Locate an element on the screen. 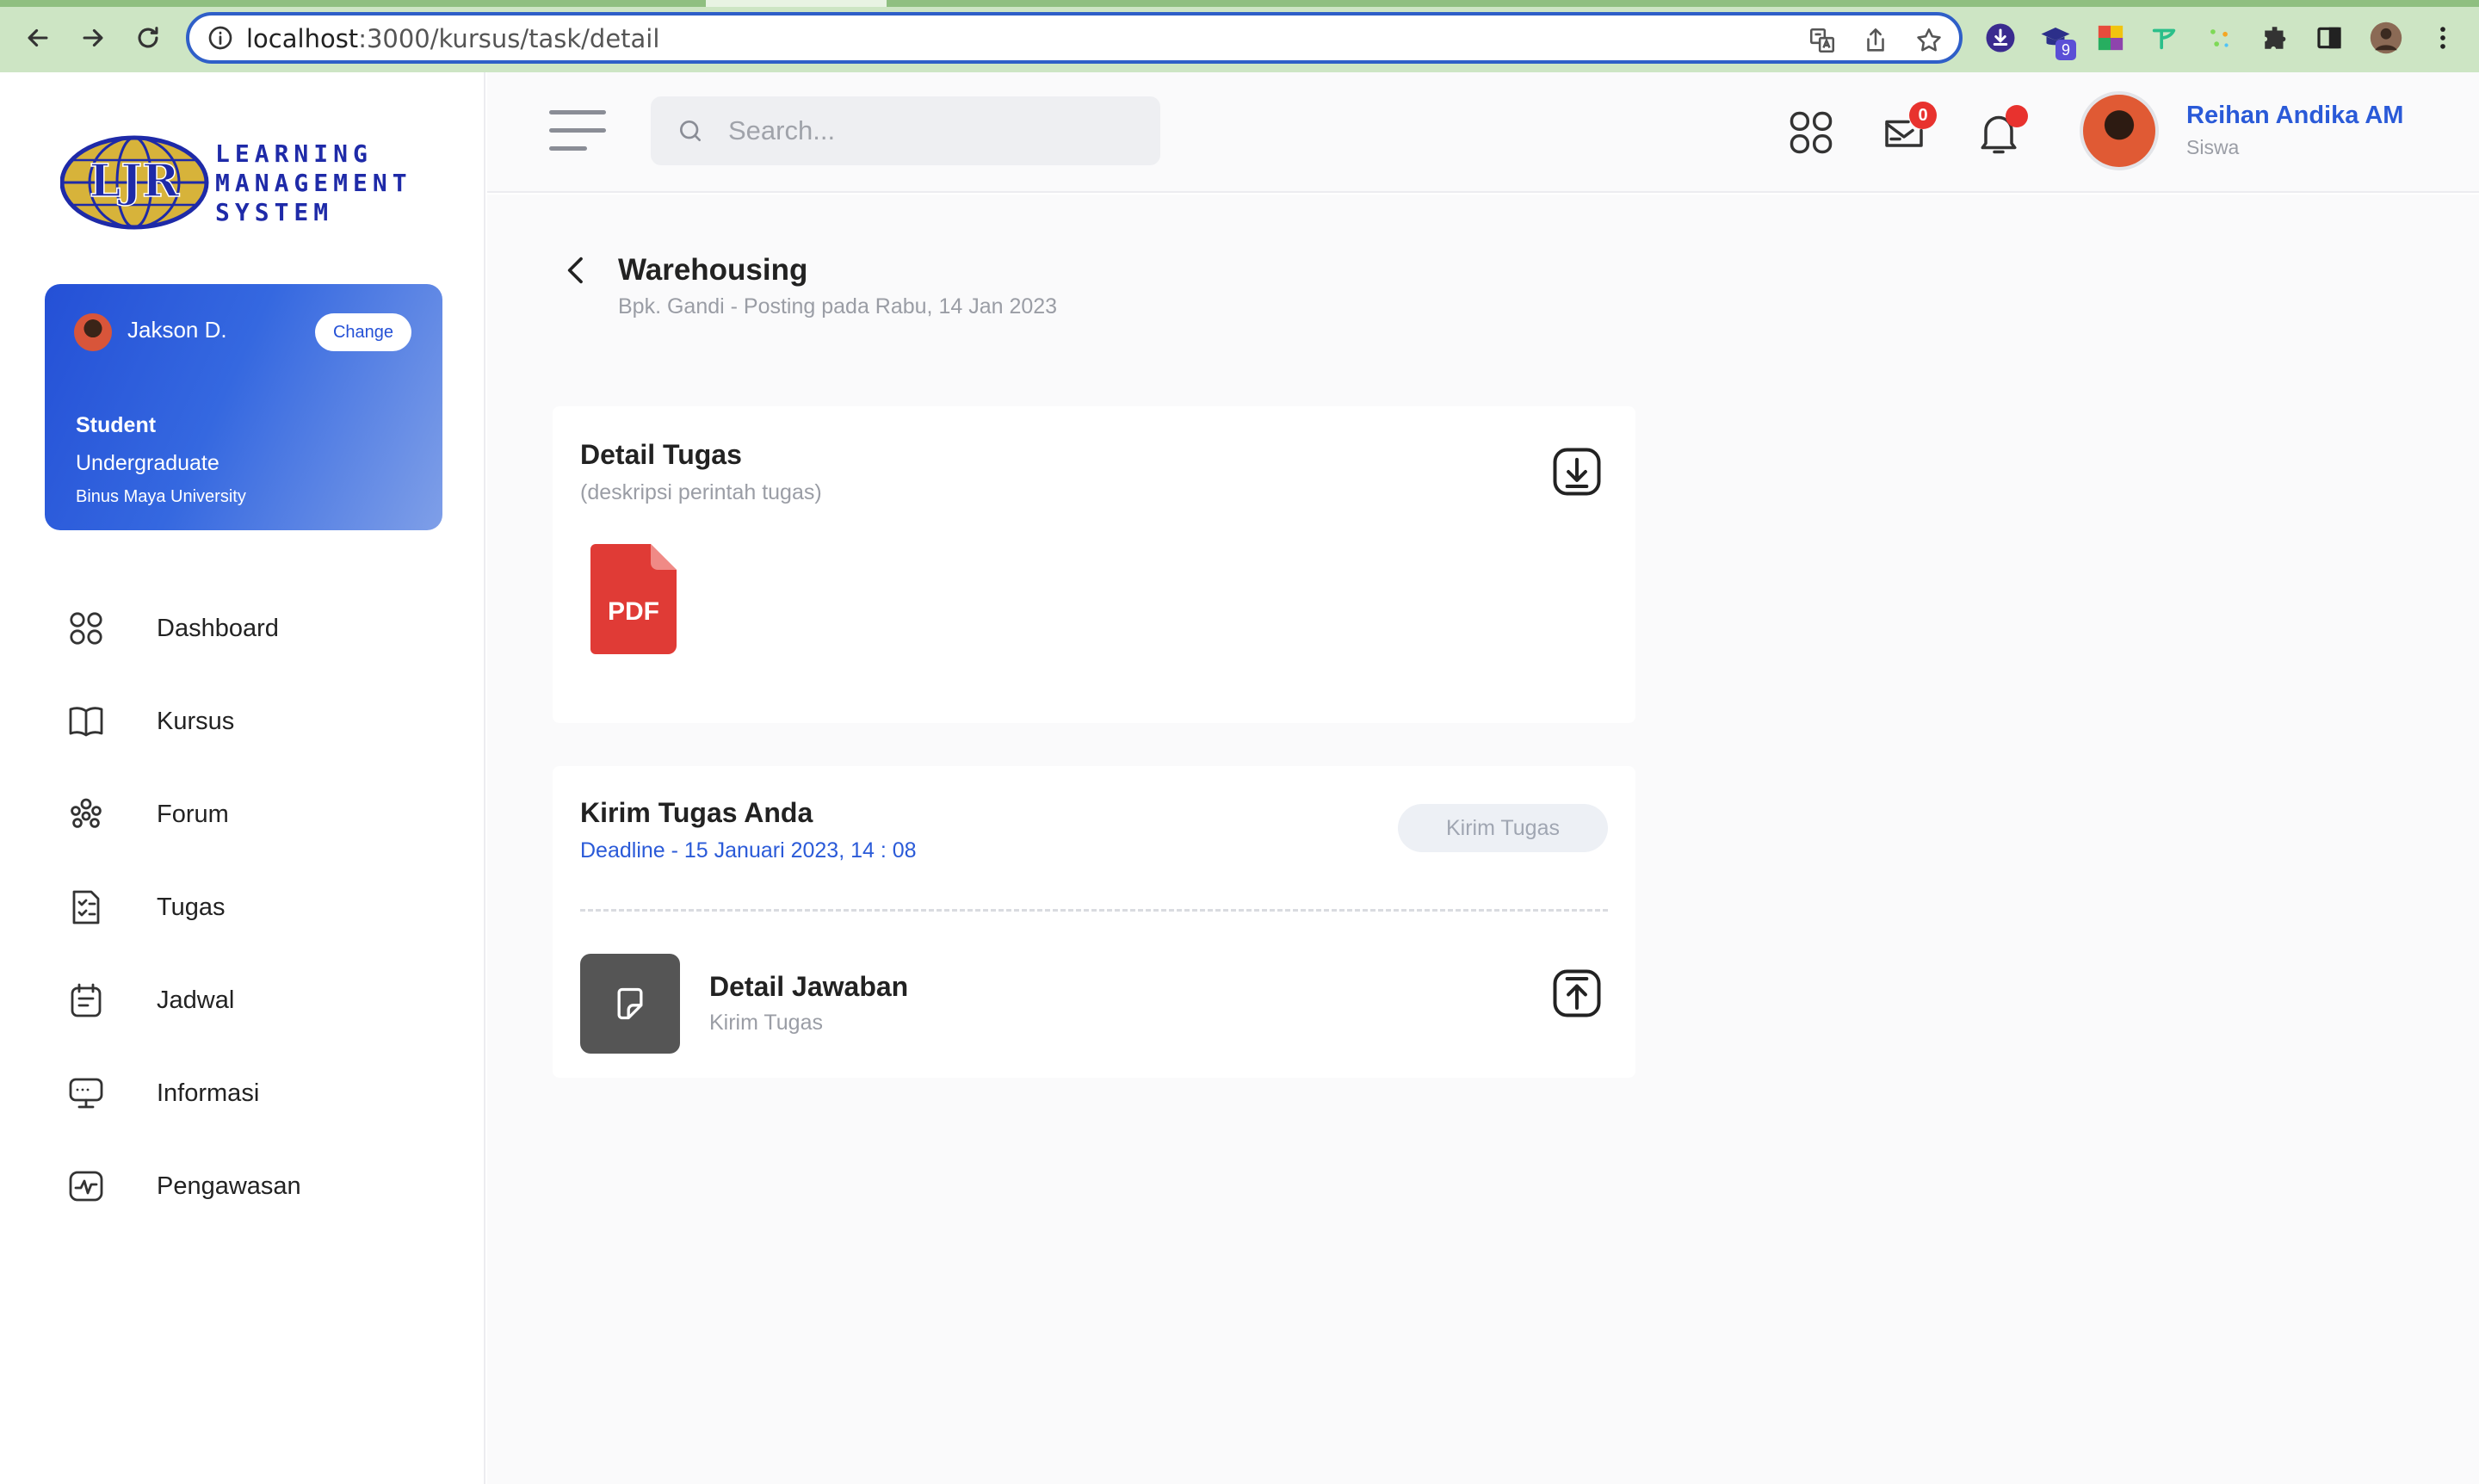 The height and width of the screenshot is (1484, 2479). profile-level: Undergraduate is located at coordinates (147, 463).